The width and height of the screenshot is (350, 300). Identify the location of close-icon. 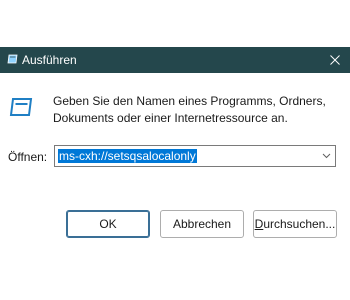
(335, 60).